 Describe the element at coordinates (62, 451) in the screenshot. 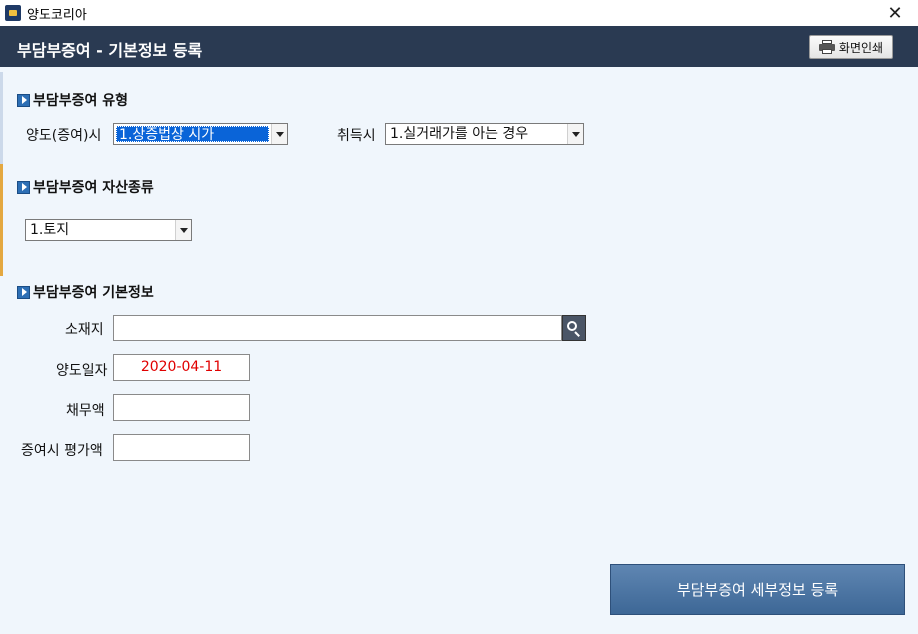

I see `gift-valuation-label: 증여시 평가액` at that location.